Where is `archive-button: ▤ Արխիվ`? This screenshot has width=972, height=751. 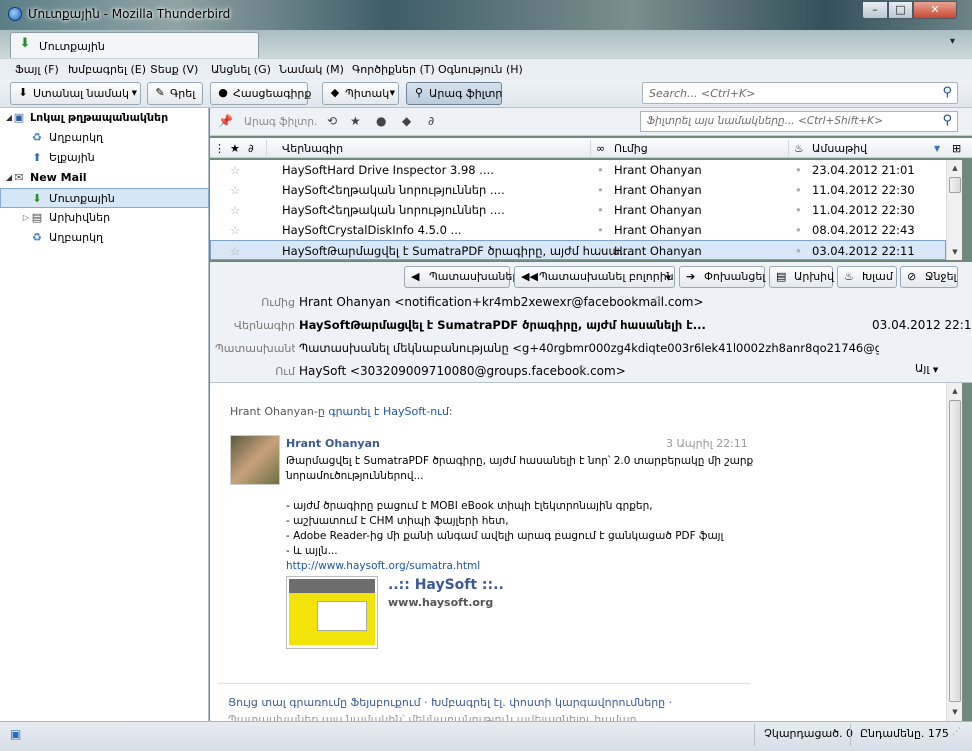 archive-button: ▤ Արխիվ is located at coordinates (801, 277).